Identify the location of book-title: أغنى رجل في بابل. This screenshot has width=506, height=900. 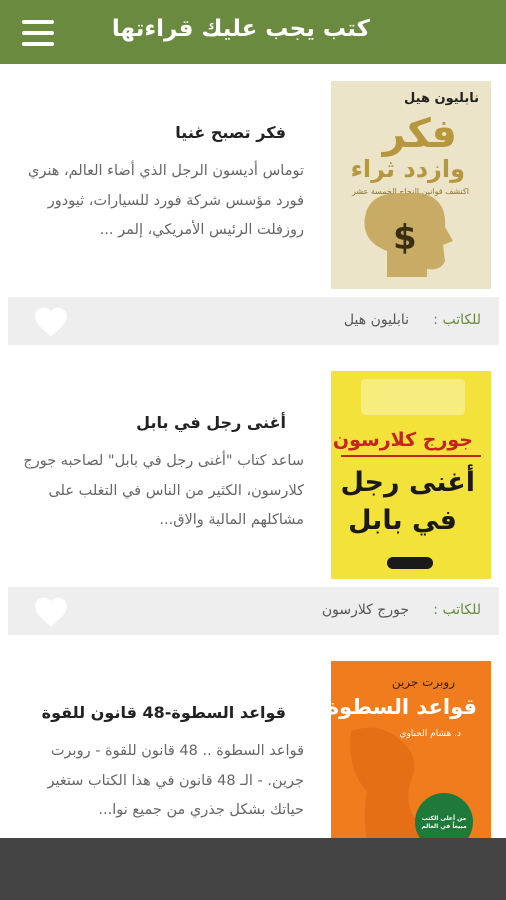
(211, 422).